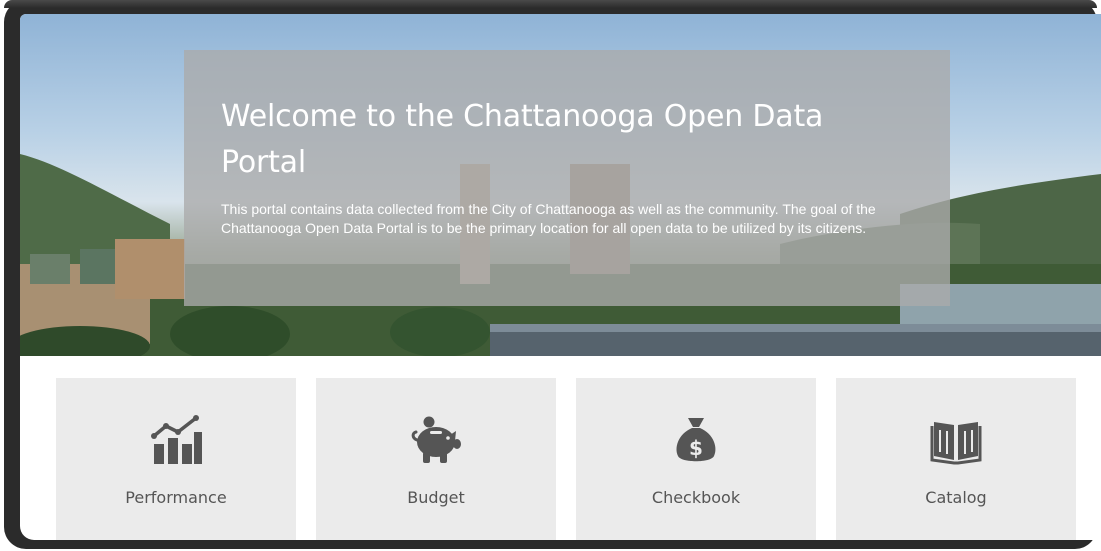 This screenshot has width=1101, height=551. I want to click on piggy-bank-icon, so click(436, 439).